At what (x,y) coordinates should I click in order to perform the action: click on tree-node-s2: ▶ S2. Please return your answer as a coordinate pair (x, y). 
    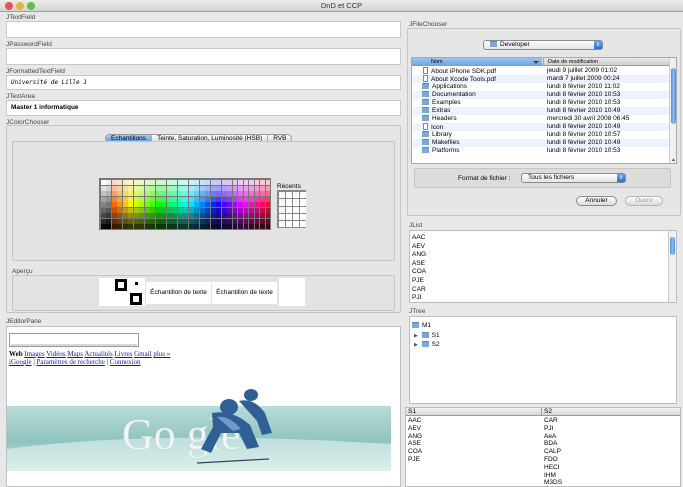
    Looking at the image, I should click on (427, 344).